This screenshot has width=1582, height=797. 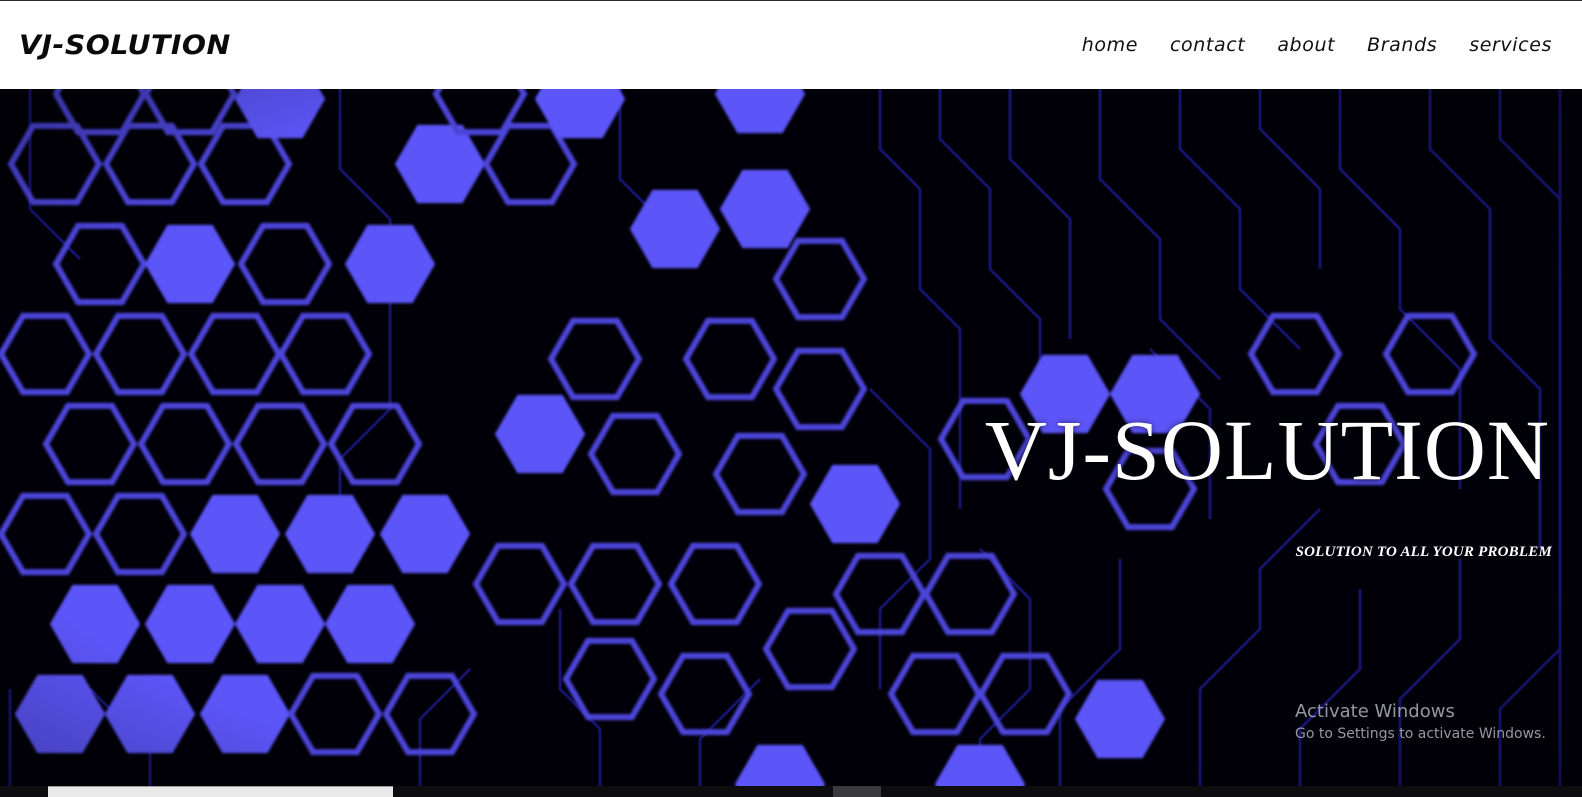 I want to click on brand-logo: VJ-SOLUTION, so click(x=125, y=45).